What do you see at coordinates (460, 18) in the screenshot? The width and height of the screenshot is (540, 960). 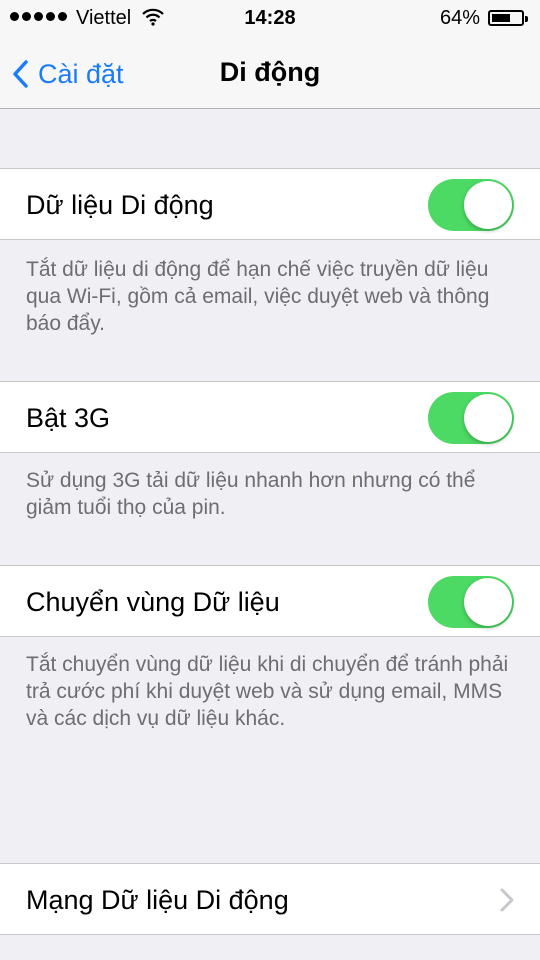 I see `battery-percentage: 64%` at bounding box center [460, 18].